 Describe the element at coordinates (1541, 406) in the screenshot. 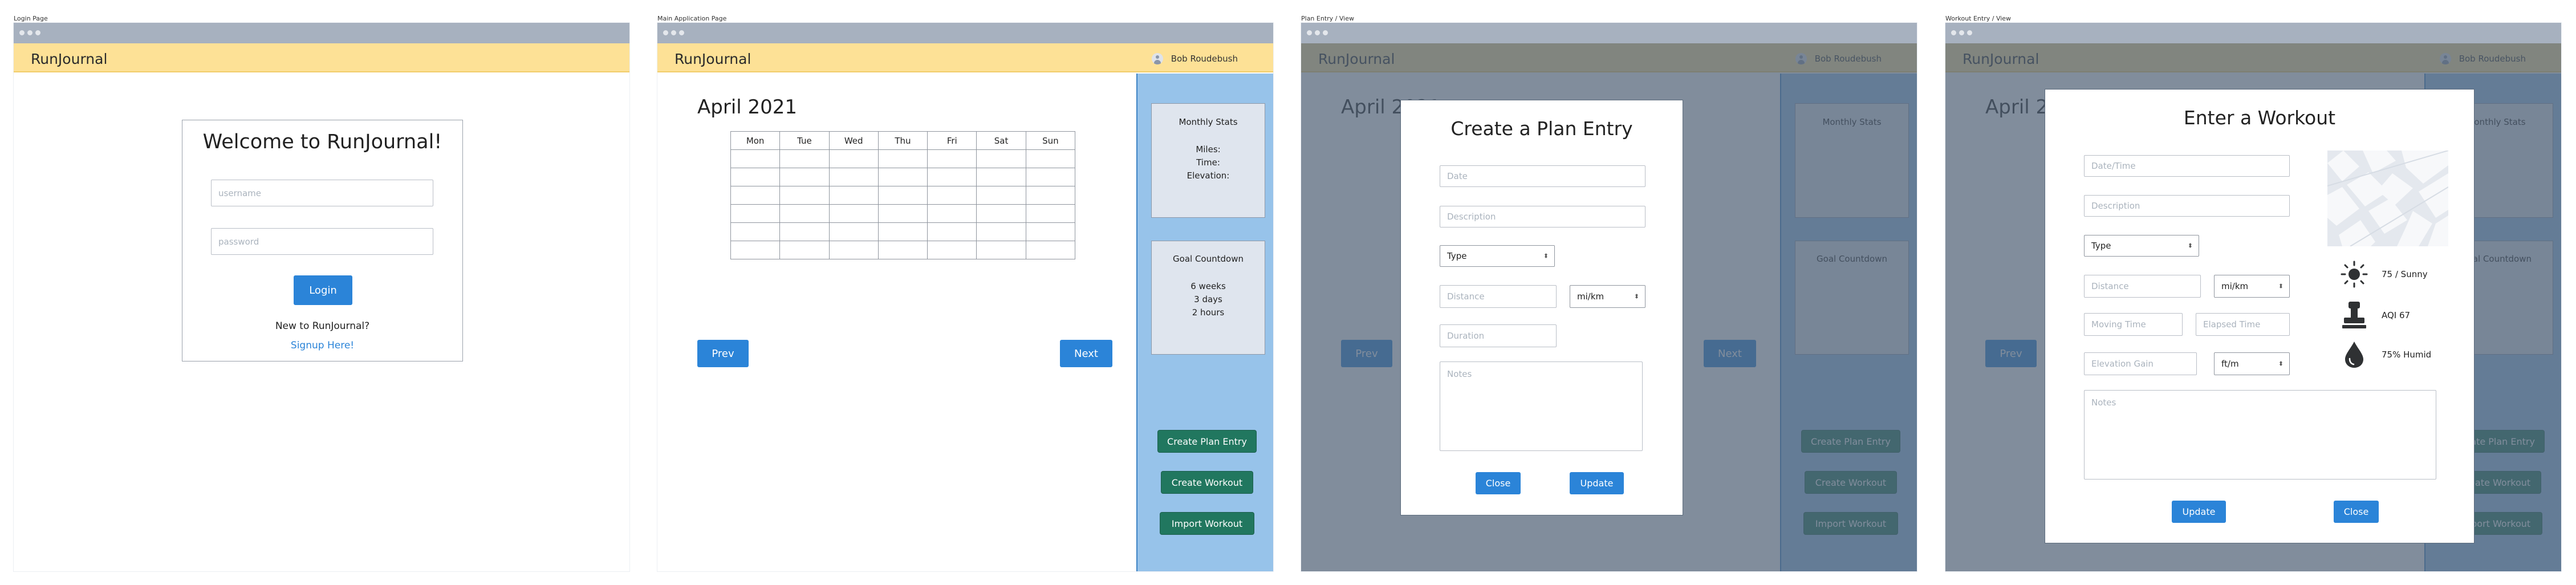

I see `plan-notes-textarea: Notes` at that location.